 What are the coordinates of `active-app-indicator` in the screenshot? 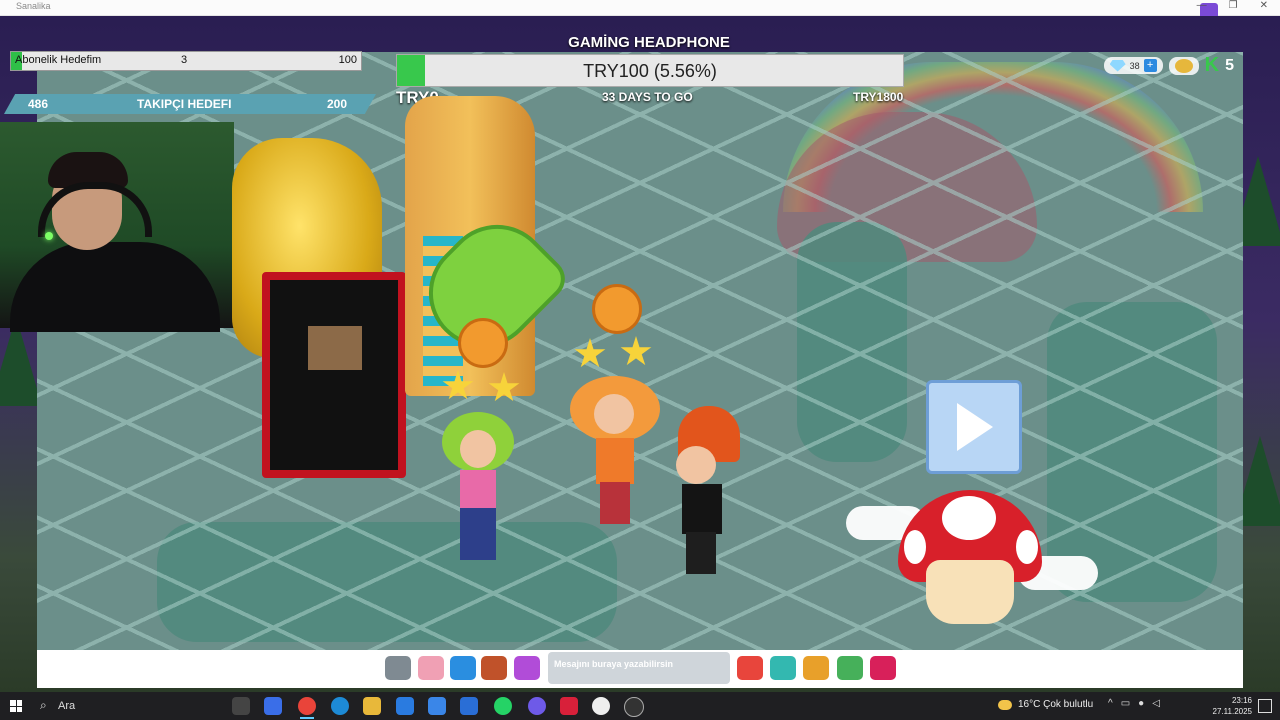 It's located at (307, 718).